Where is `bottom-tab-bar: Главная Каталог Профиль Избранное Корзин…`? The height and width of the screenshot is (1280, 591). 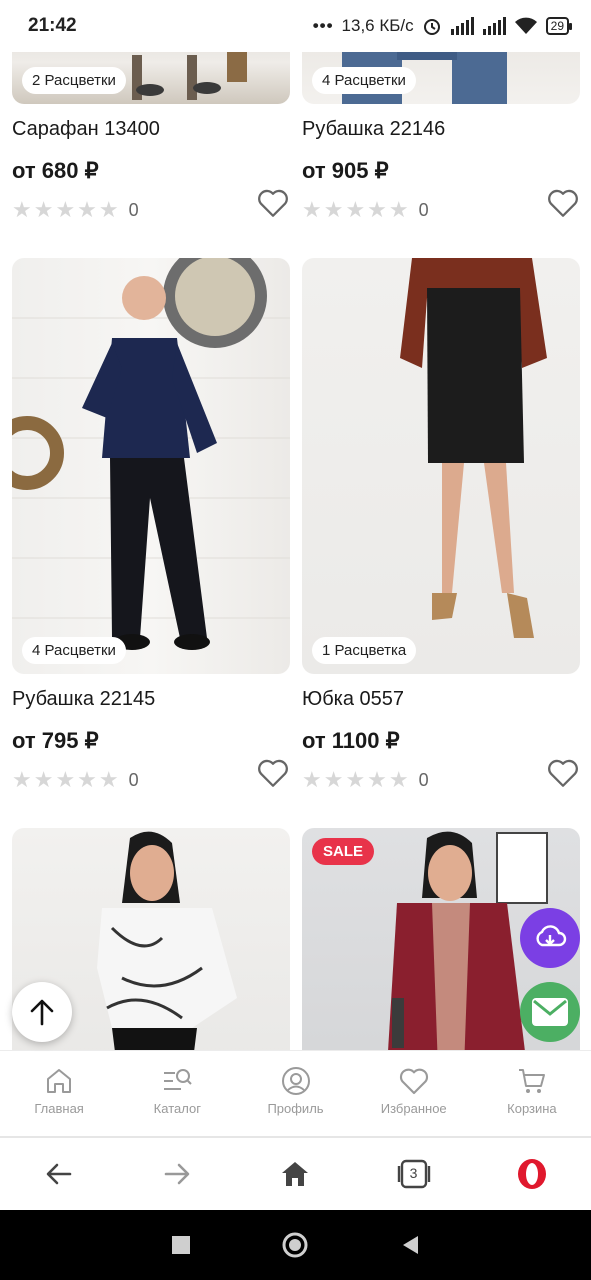 bottom-tab-bar: Главная Каталог Профиль Избранное Корзин… is located at coordinates (295, 1093).